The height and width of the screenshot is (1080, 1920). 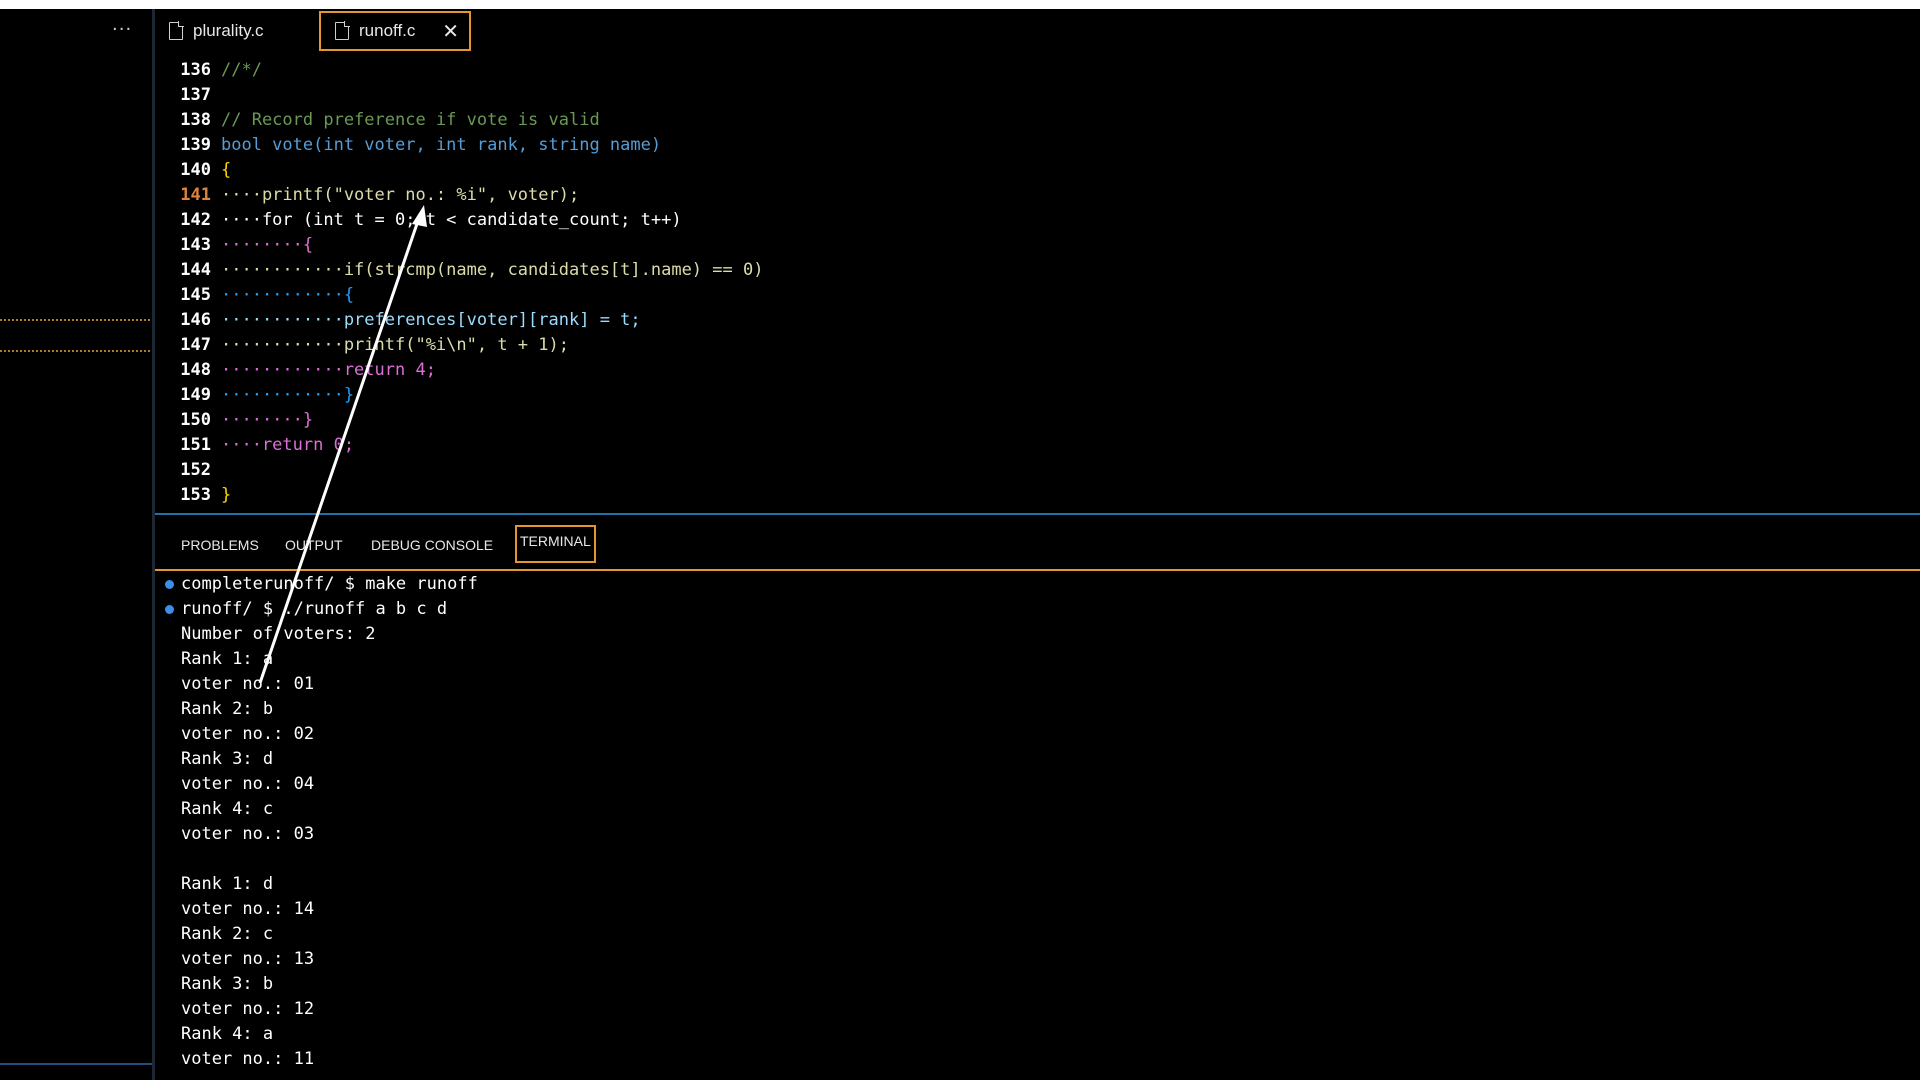 I want to click on annotation-arrow-head, so click(x=419, y=216).